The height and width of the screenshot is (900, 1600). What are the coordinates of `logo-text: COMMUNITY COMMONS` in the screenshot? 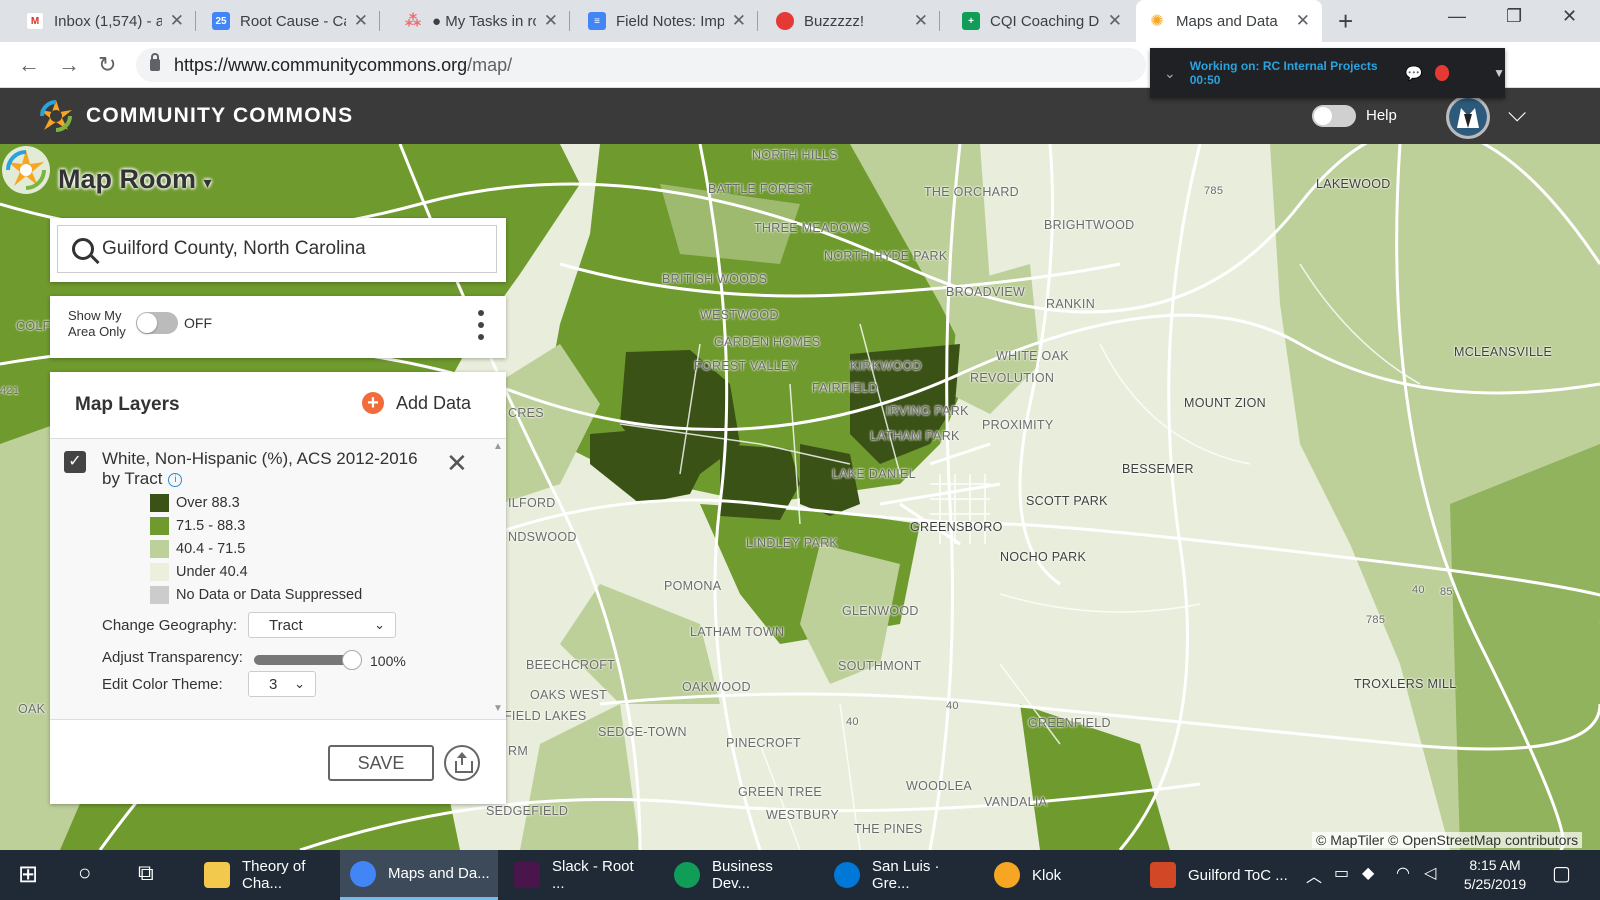 It's located at (219, 116).